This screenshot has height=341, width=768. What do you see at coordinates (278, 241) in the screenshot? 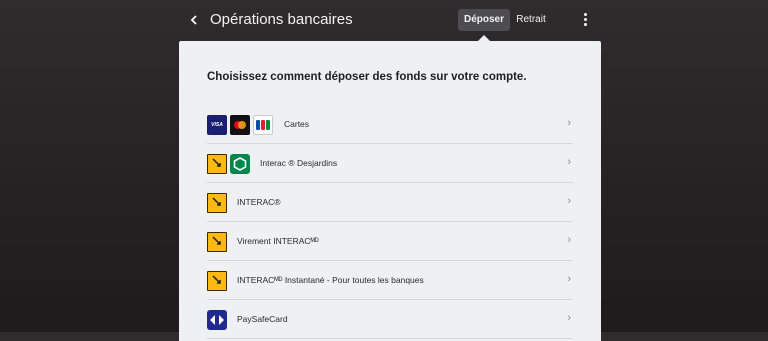
I see `method-label: Virement INTERACᴹᴰ` at bounding box center [278, 241].